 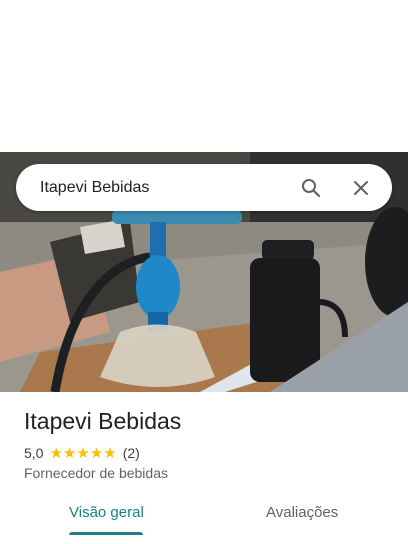 What do you see at coordinates (302, 512) in the screenshot?
I see `tab-reviews: Avaliações` at bounding box center [302, 512].